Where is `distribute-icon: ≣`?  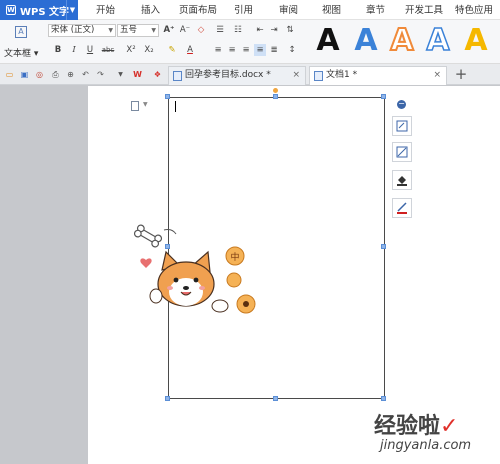 distribute-icon: ≣ is located at coordinates (274, 50).